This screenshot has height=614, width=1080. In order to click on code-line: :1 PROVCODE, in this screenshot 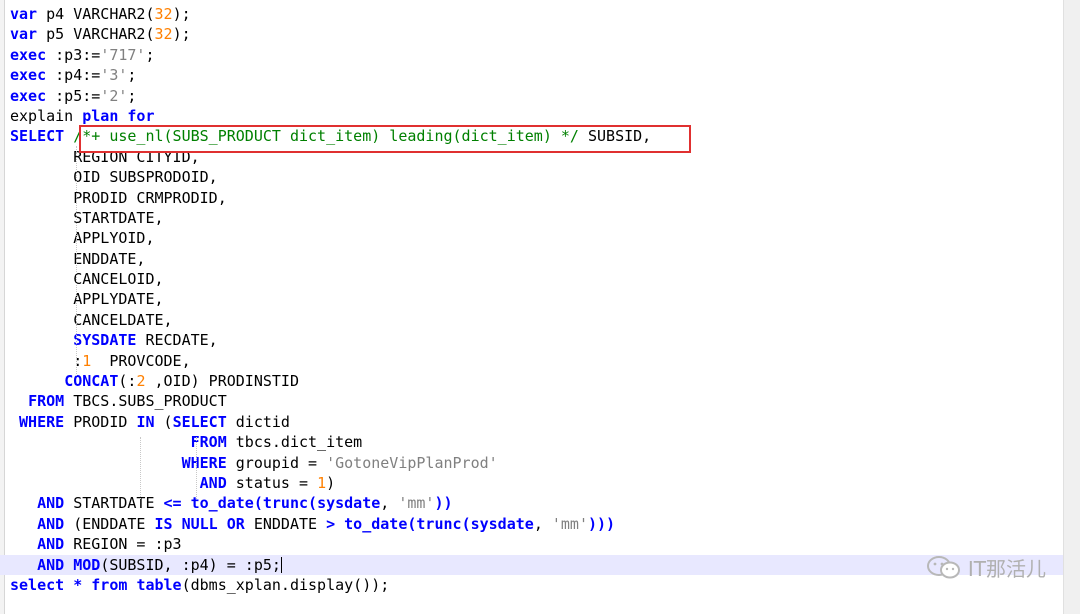, I will do `click(537, 361)`.